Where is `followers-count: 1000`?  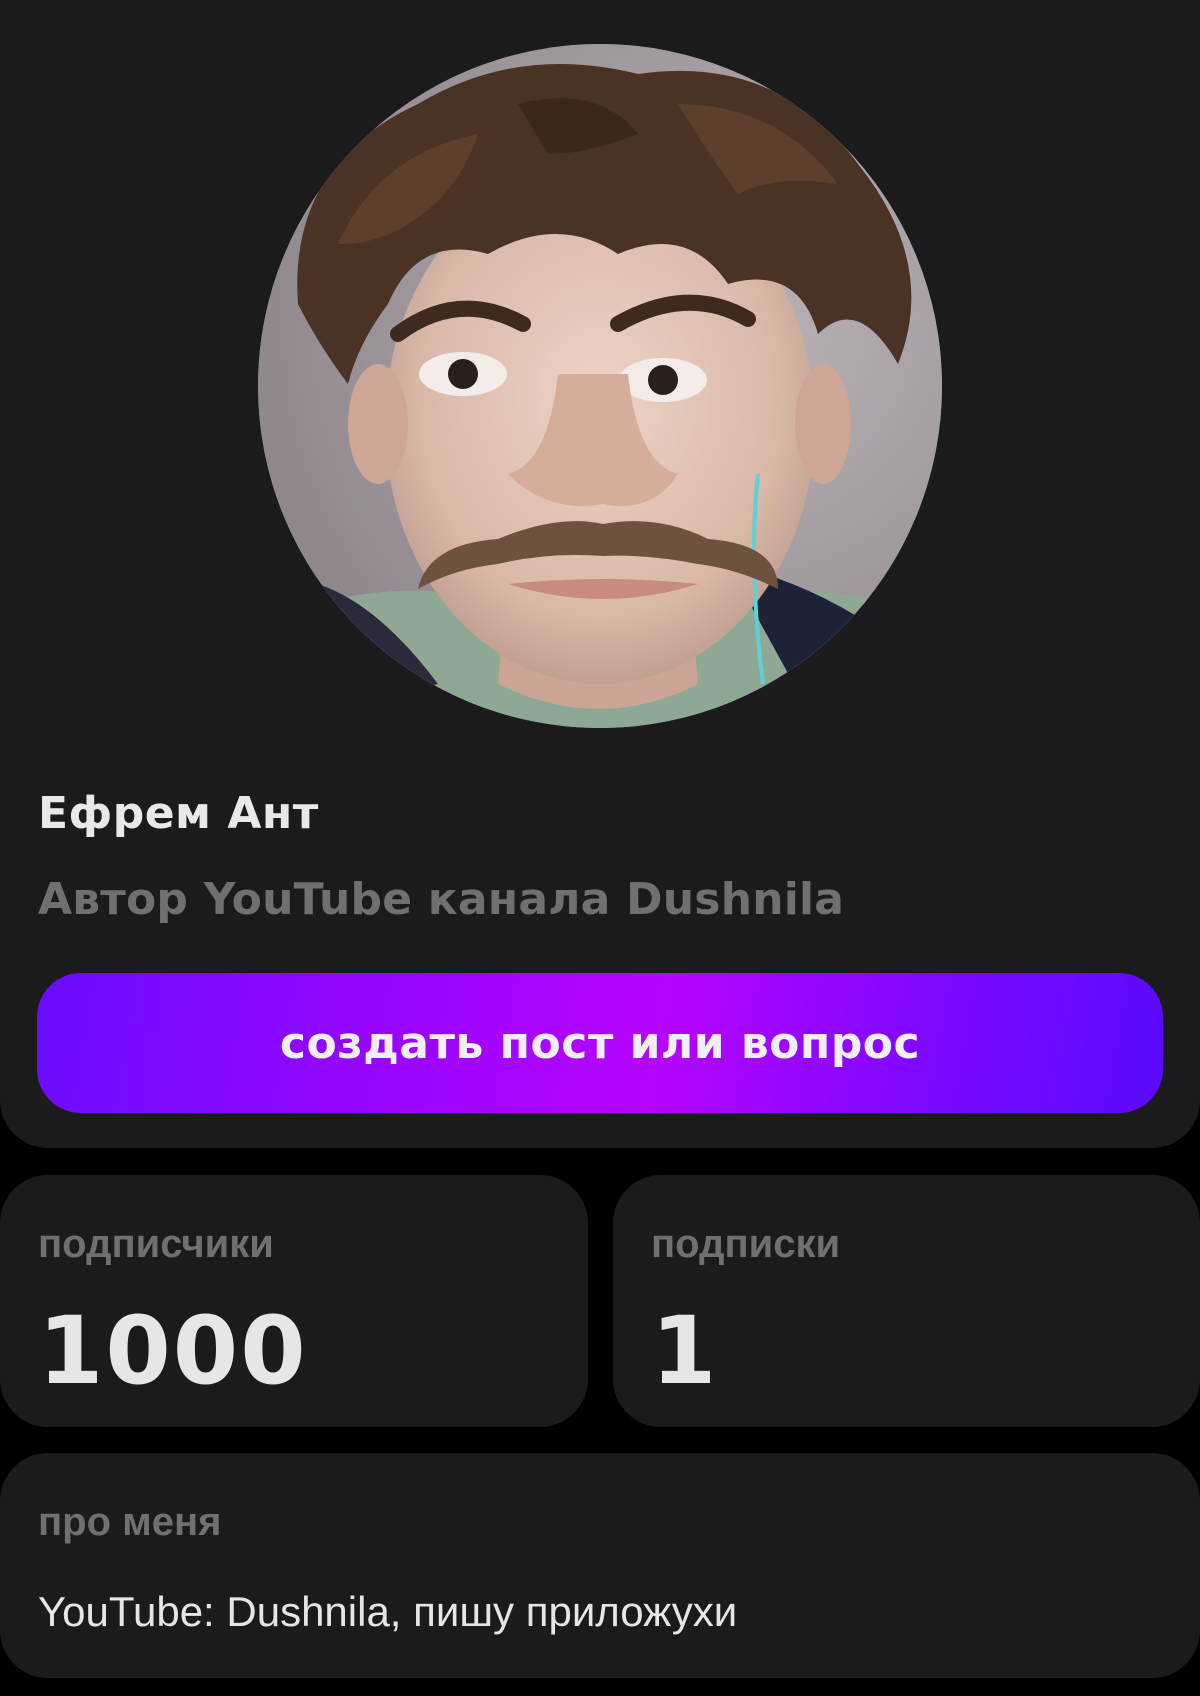 followers-count: 1000 is located at coordinates (173, 1351).